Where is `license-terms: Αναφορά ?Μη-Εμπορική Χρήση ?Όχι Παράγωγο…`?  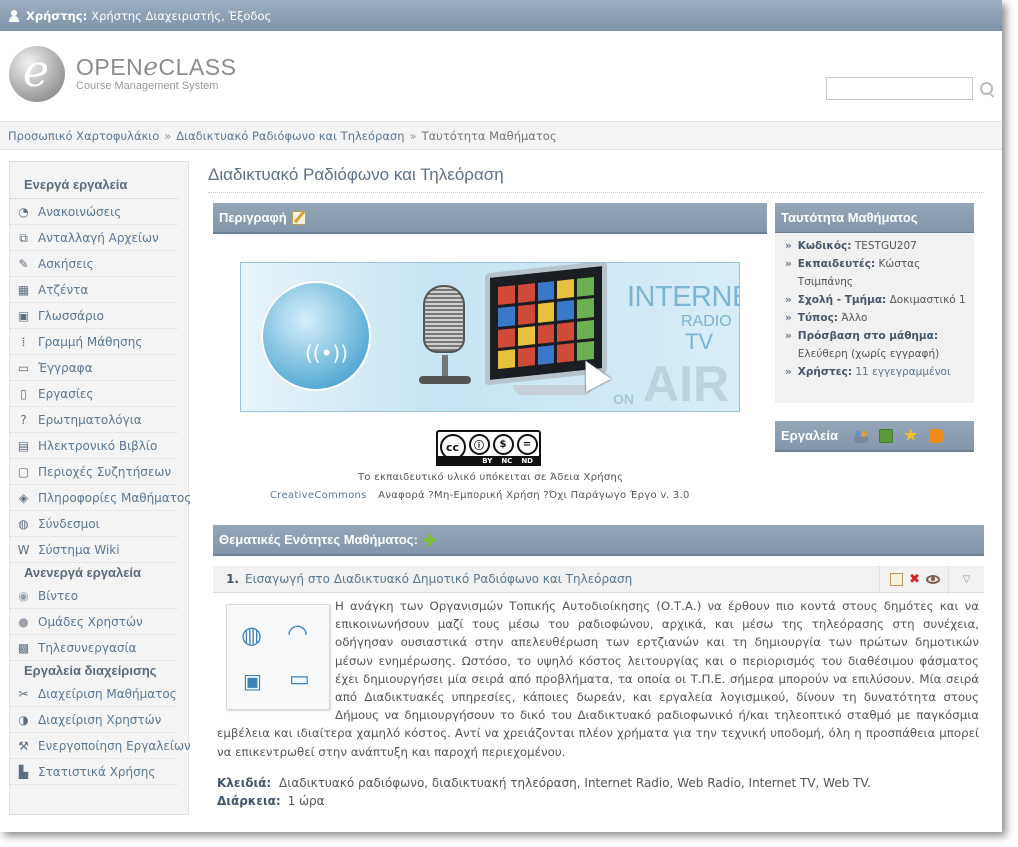
license-terms: Αναφορά ?Μη-Εμπορική Χρήση ?Όχι Παράγωγο… is located at coordinates (534, 495).